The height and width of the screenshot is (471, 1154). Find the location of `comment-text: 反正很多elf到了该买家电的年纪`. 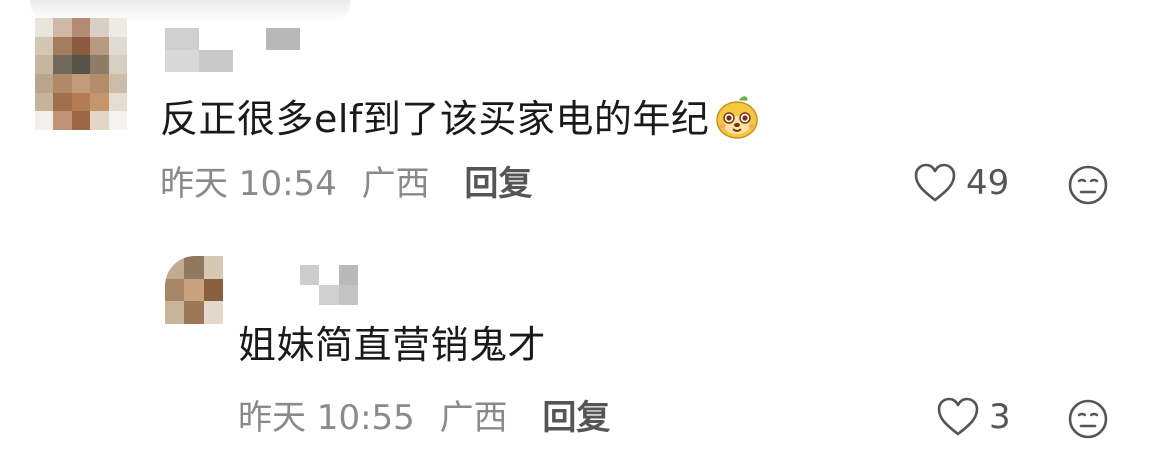

comment-text: 反正很多elf到了该买家电的年纪 is located at coordinates (460, 121).